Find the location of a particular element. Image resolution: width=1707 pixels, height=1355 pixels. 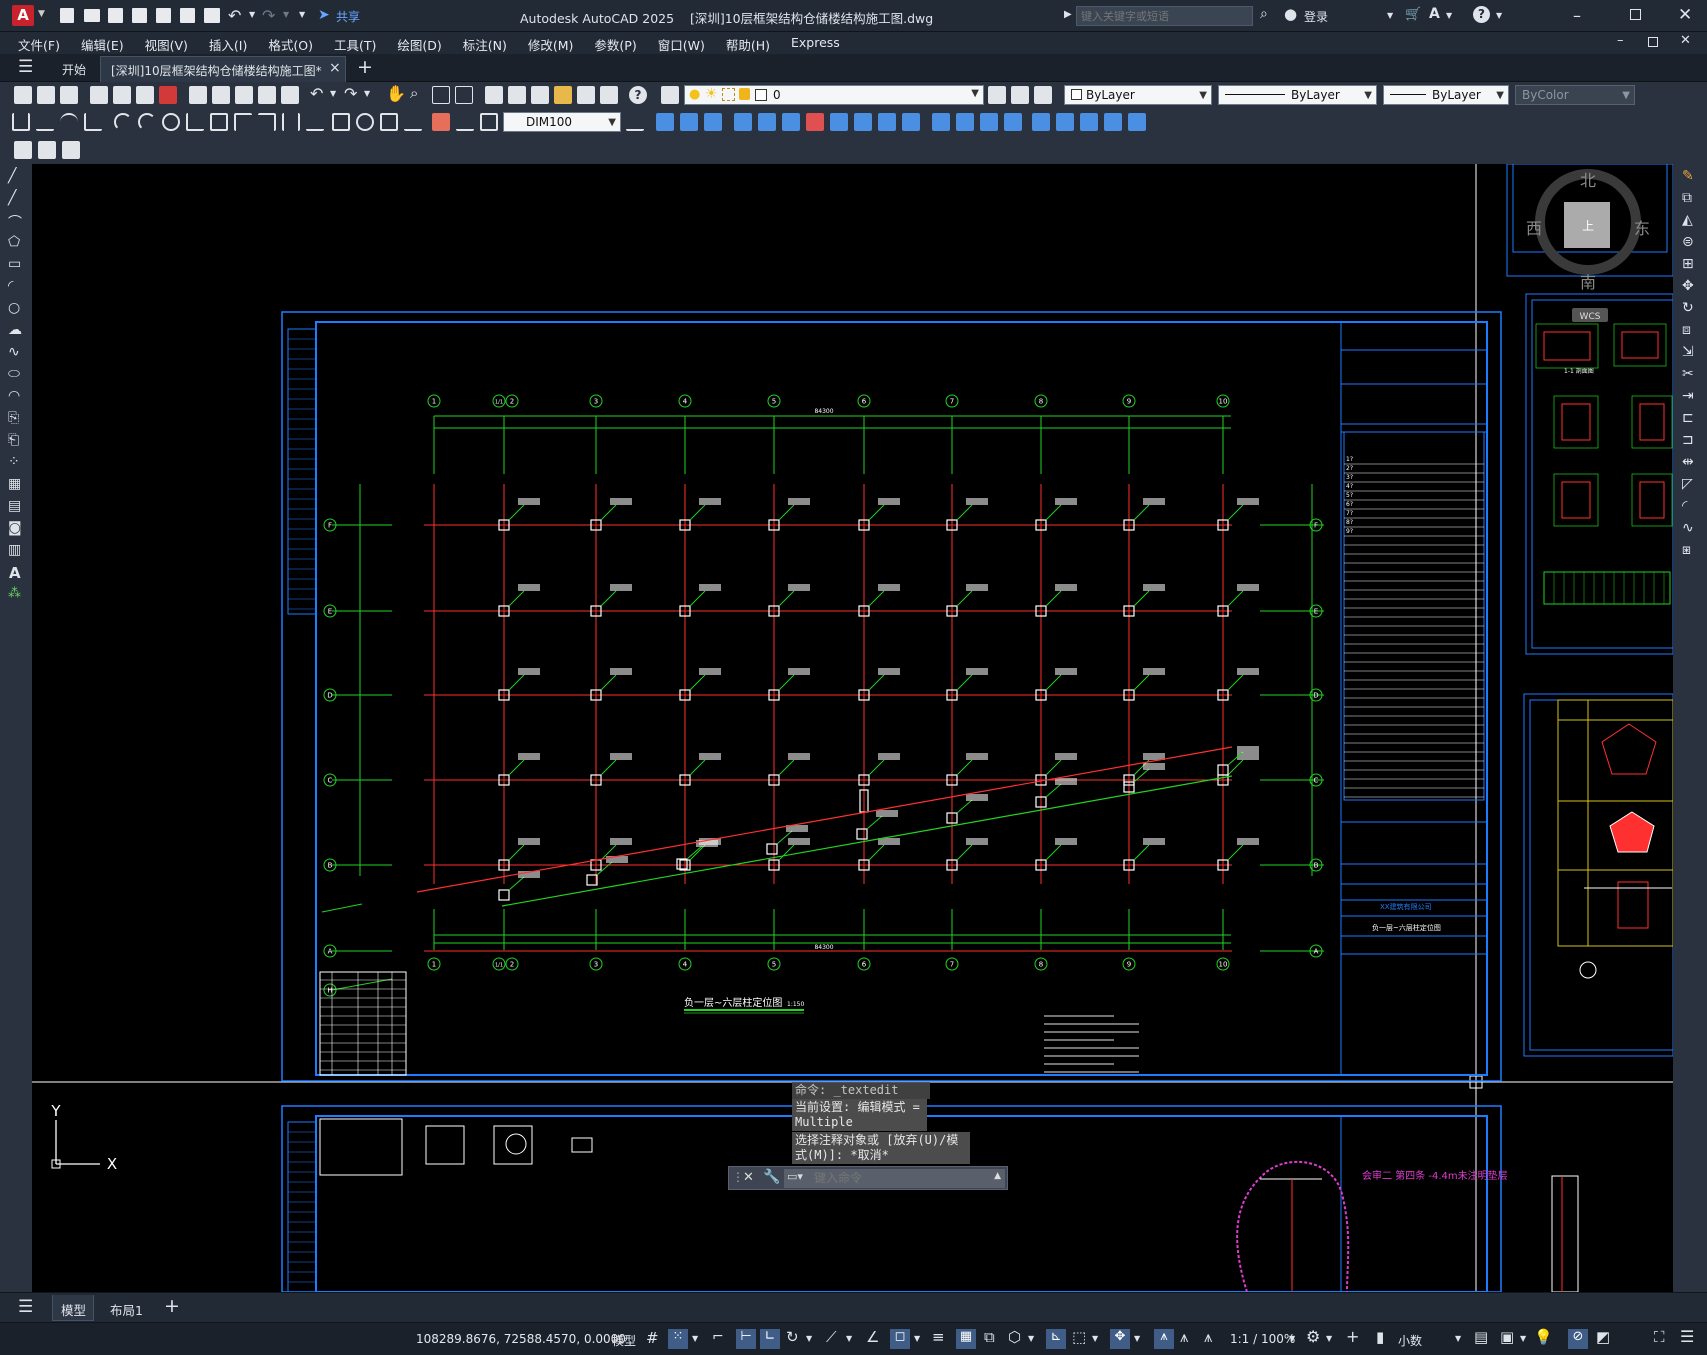

app-menu-chevron-icon: ▼ is located at coordinates (41, 14).